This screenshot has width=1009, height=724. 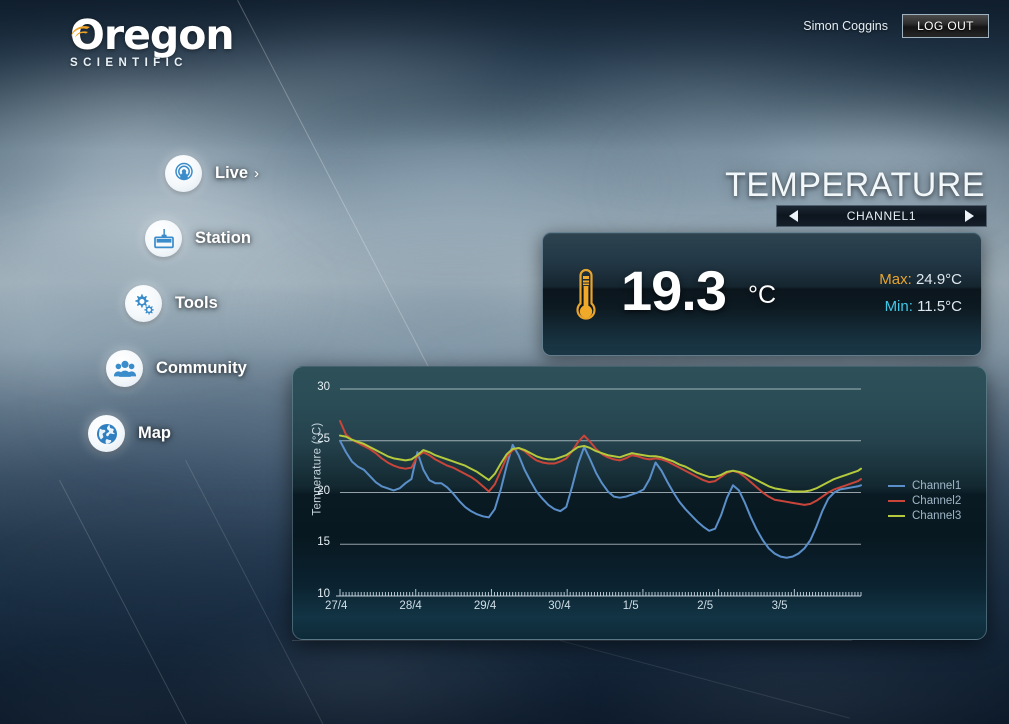 I want to click on min-reading-row: Min: 11.5°C, so click(x=923, y=306).